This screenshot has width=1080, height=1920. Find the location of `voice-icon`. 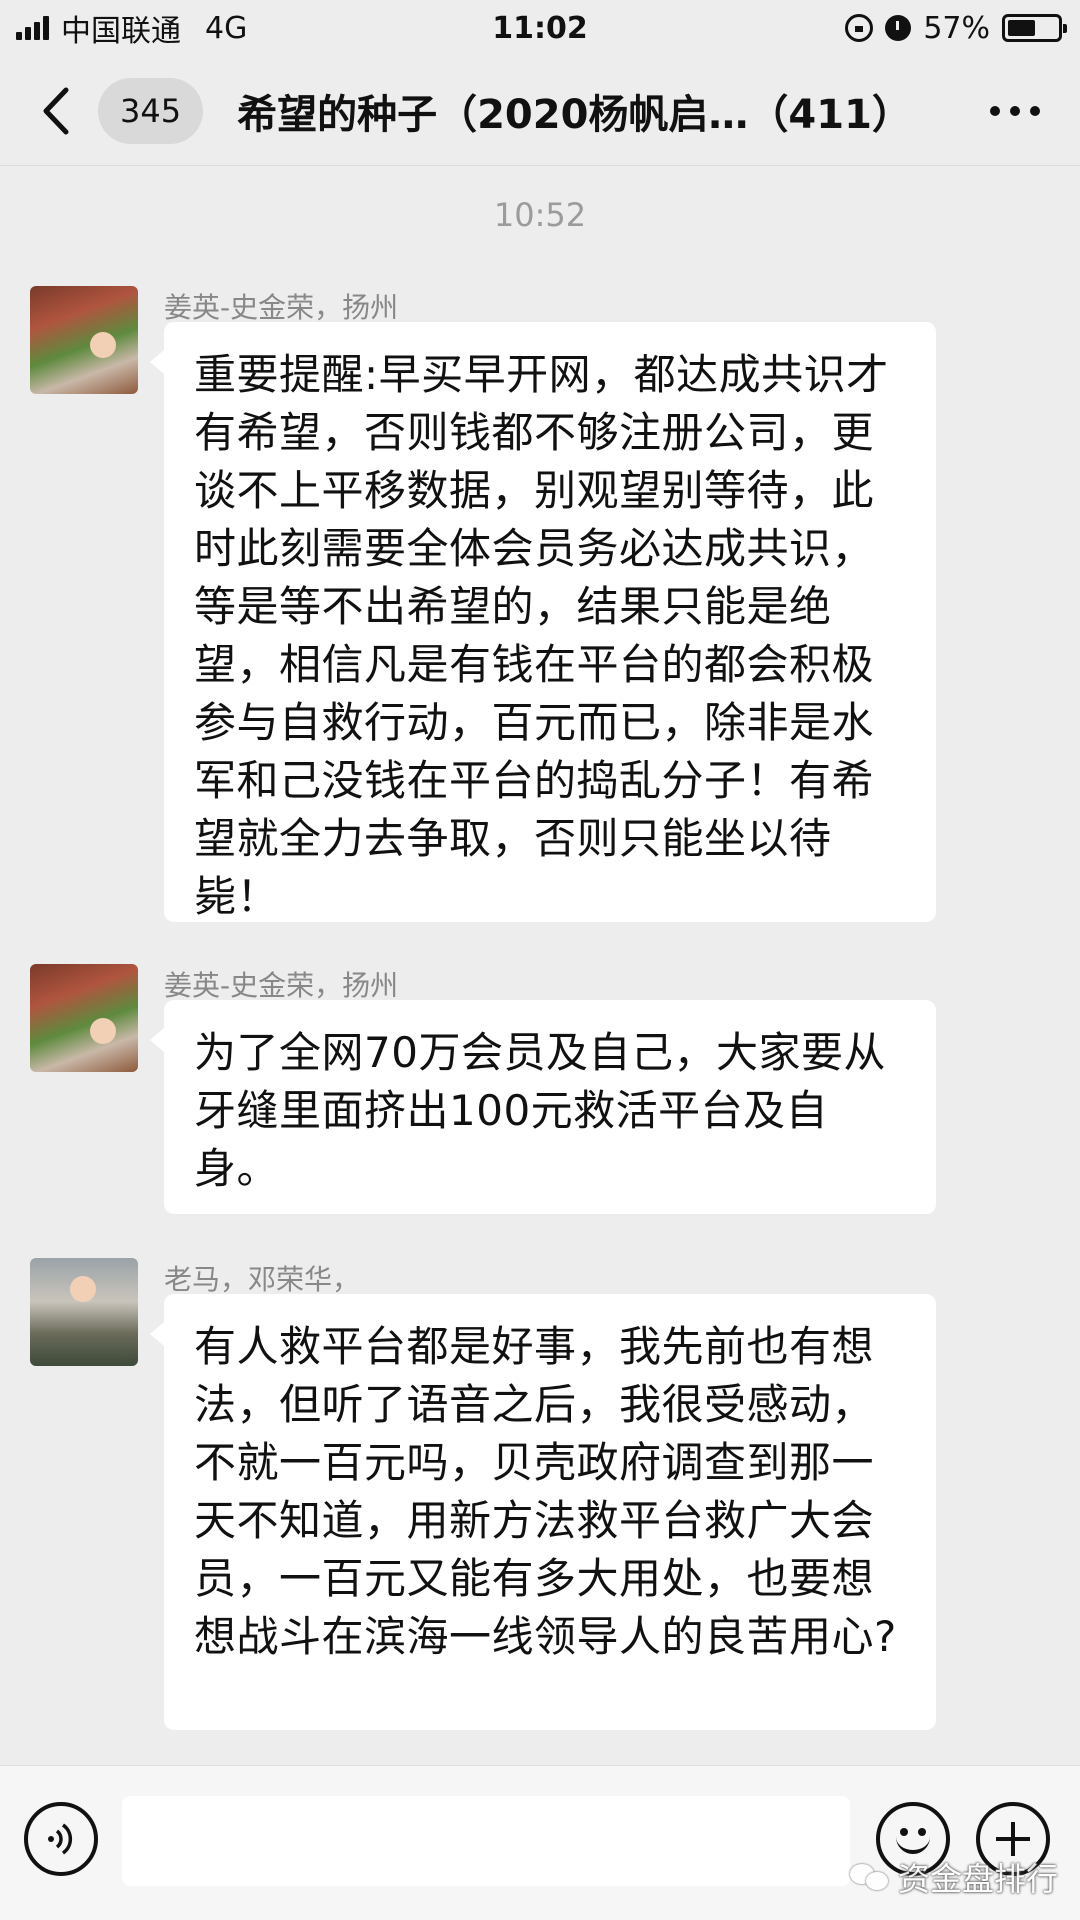

voice-icon is located at coordinates (60, 1839).